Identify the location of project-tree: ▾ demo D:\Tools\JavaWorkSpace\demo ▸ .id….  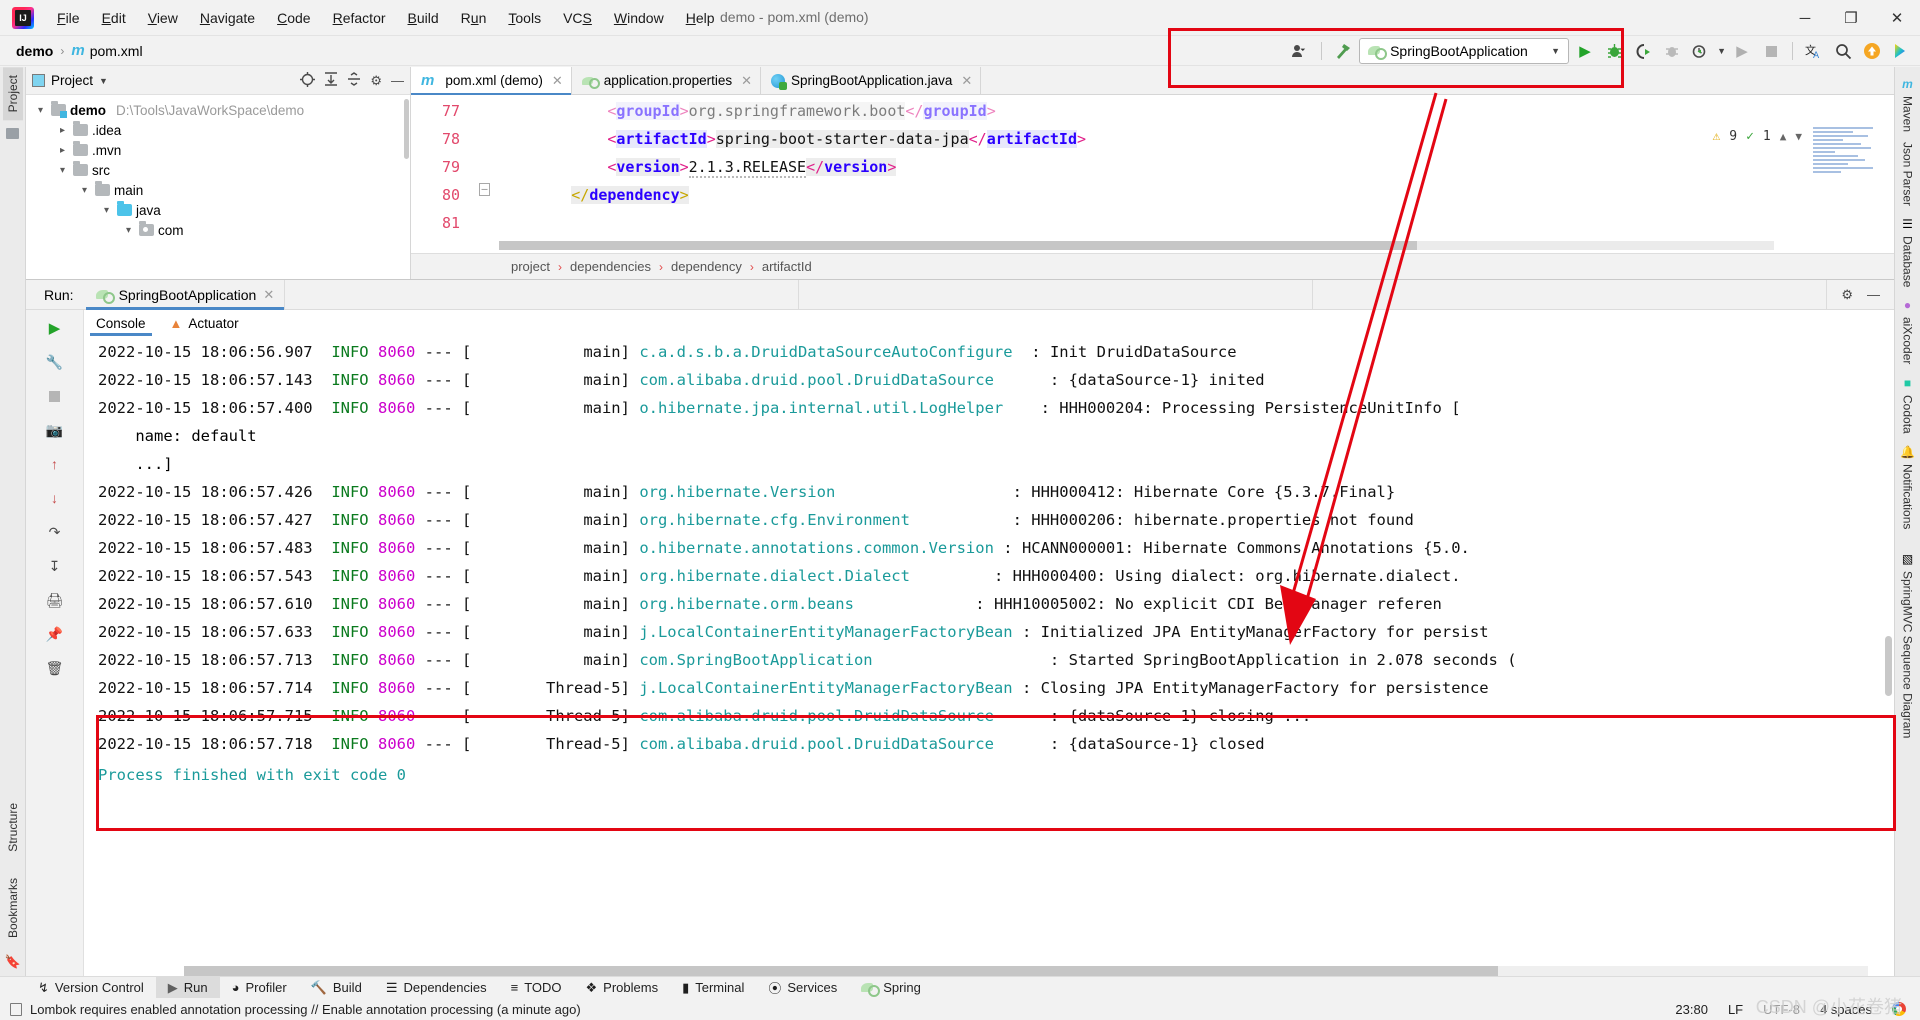
(218, 187).